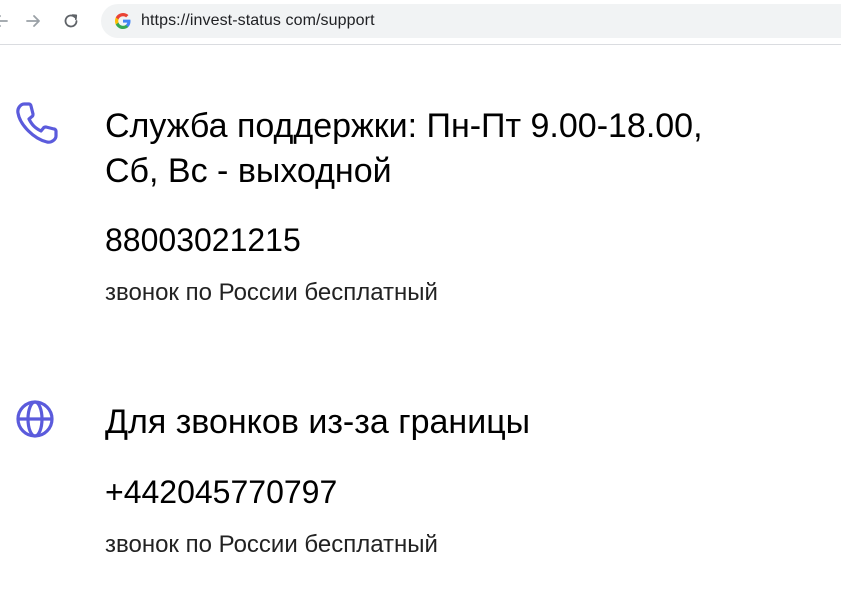 The image size is (841, 599). What do you see at coordinates (123, 21) in the screenshot?
I see `google-g-icon` at bounding box center [123, 21].